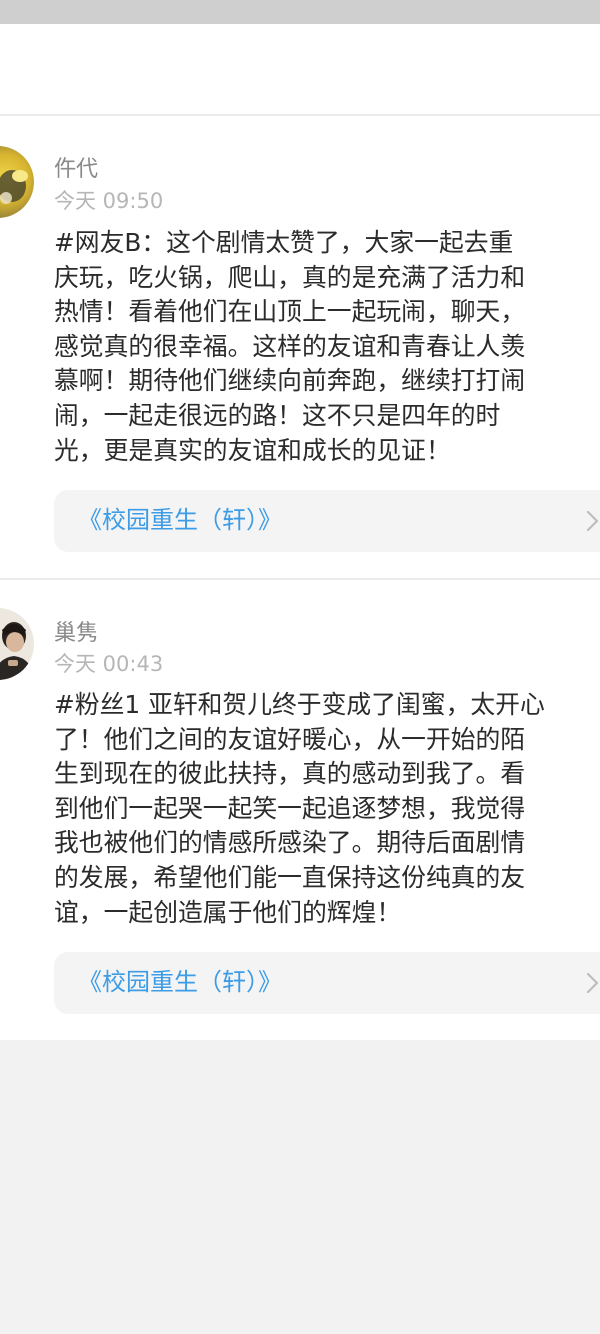  I want to click on comment-text-line: 庆玩，吃火锅，爬山，真的是充满了活力和, so click(290, 277).